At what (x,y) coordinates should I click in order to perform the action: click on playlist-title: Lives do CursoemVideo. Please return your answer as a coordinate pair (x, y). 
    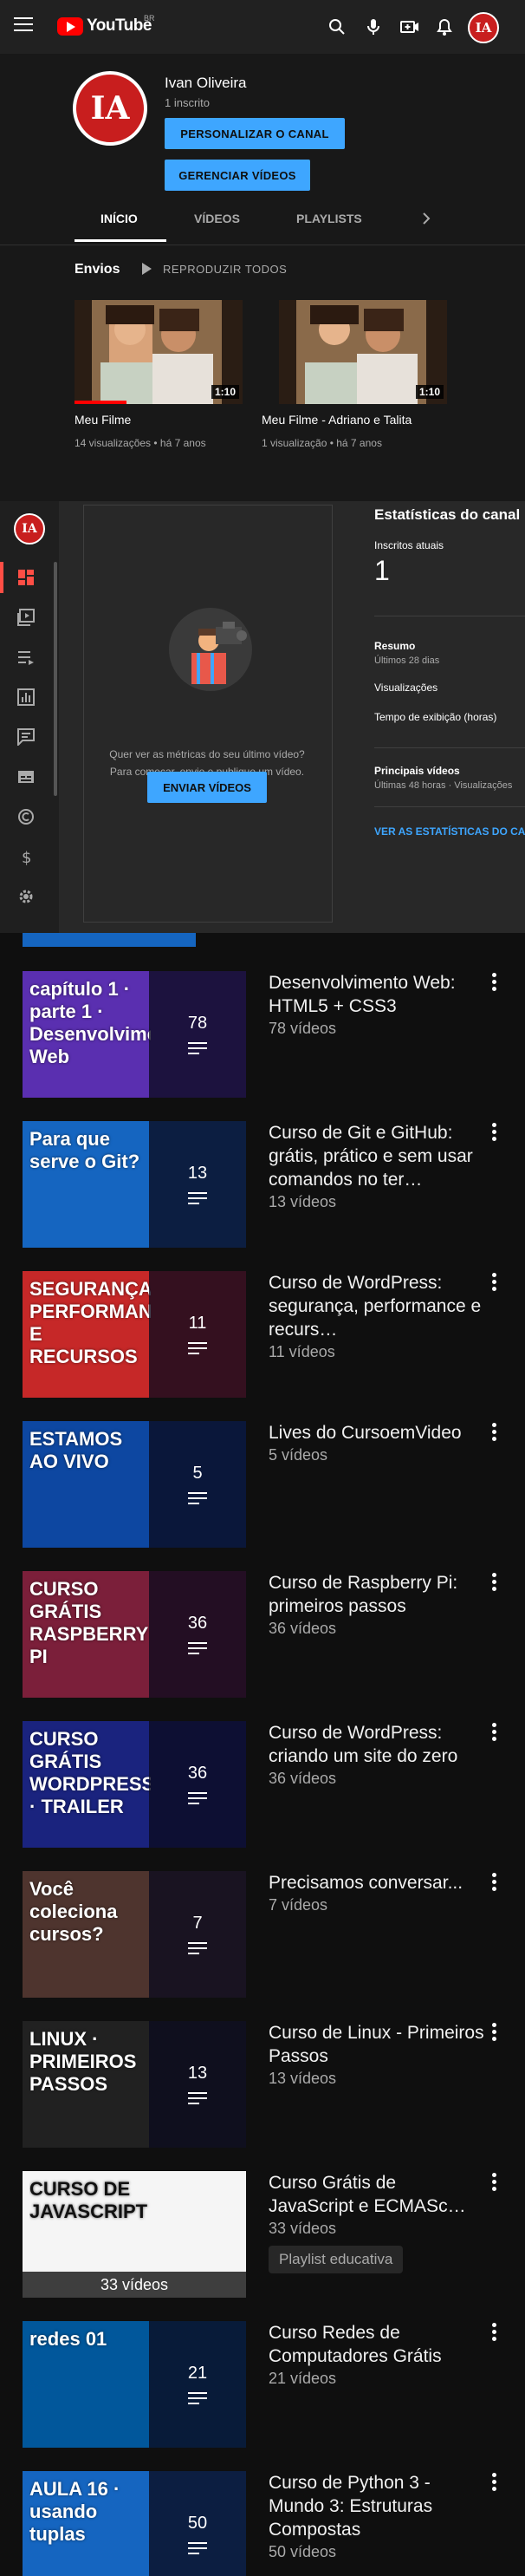
    Looking at the image, I should click on (377, 1433).